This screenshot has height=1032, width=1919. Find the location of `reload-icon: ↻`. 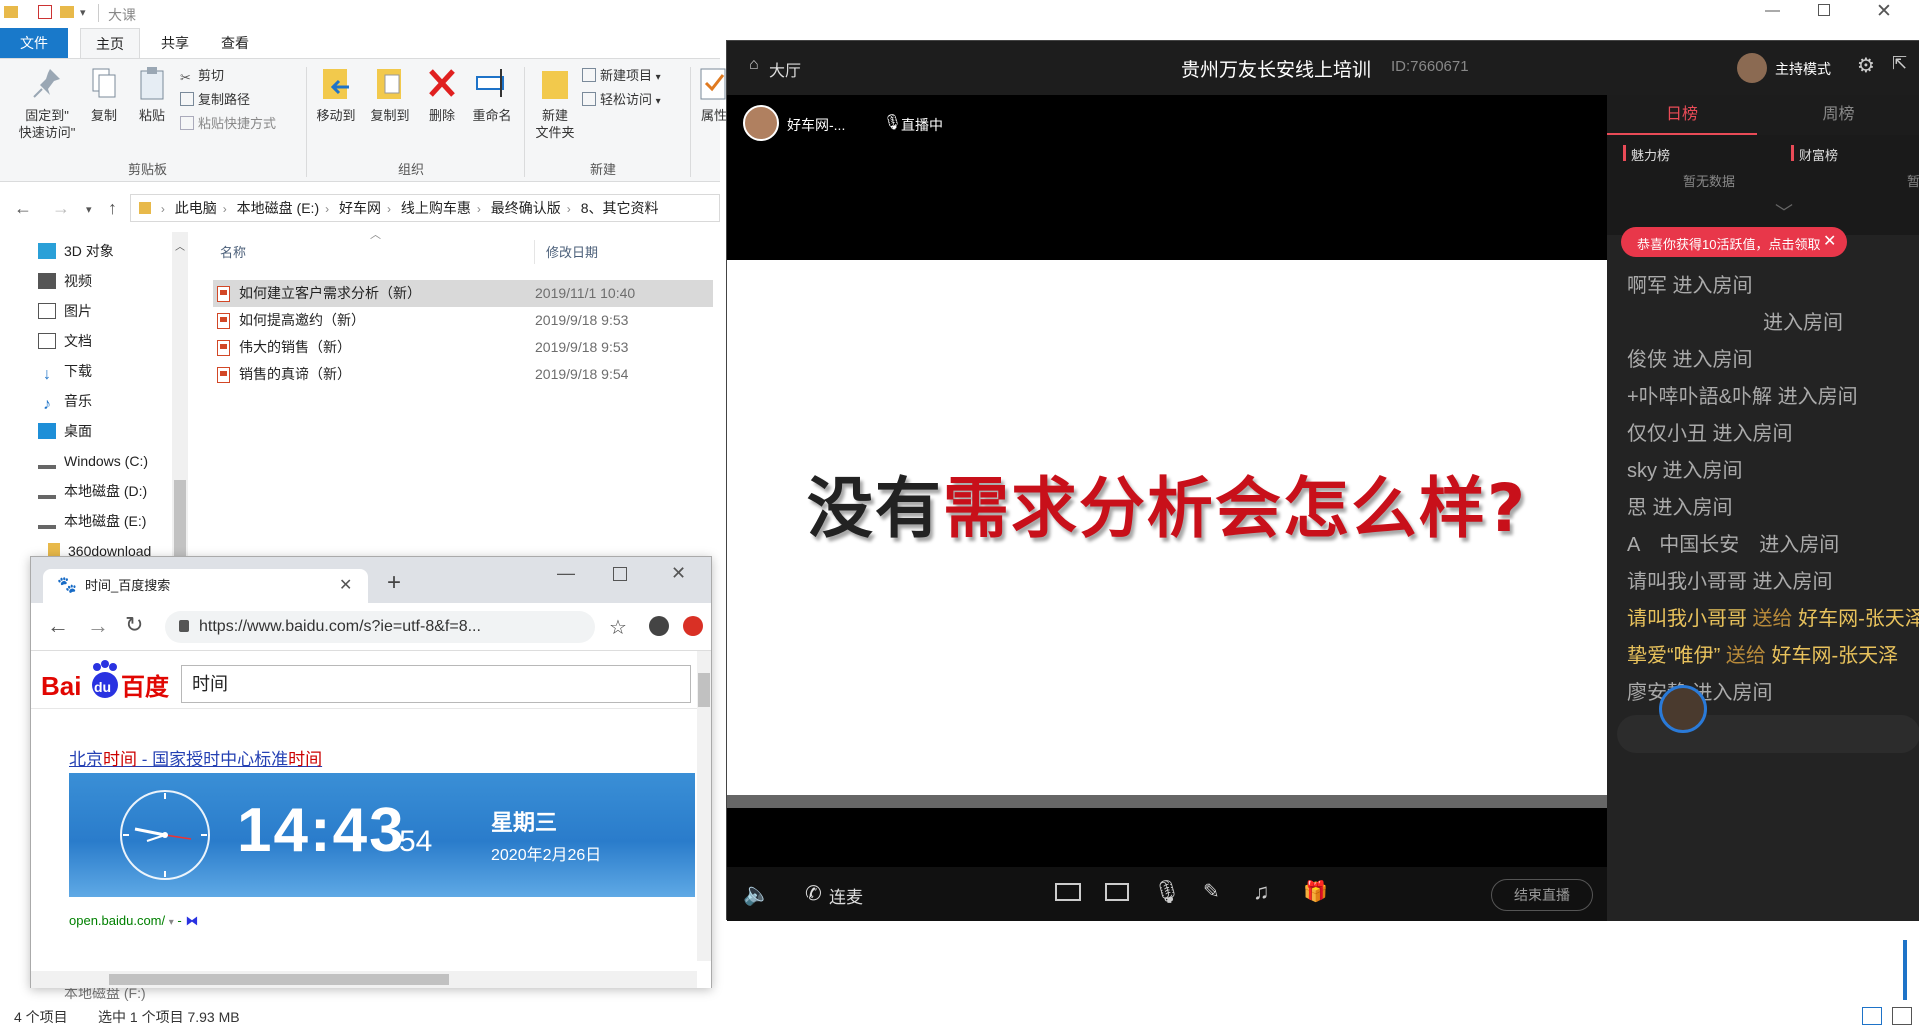

reload-icon: ↻ is located at coordinates (134, 625).